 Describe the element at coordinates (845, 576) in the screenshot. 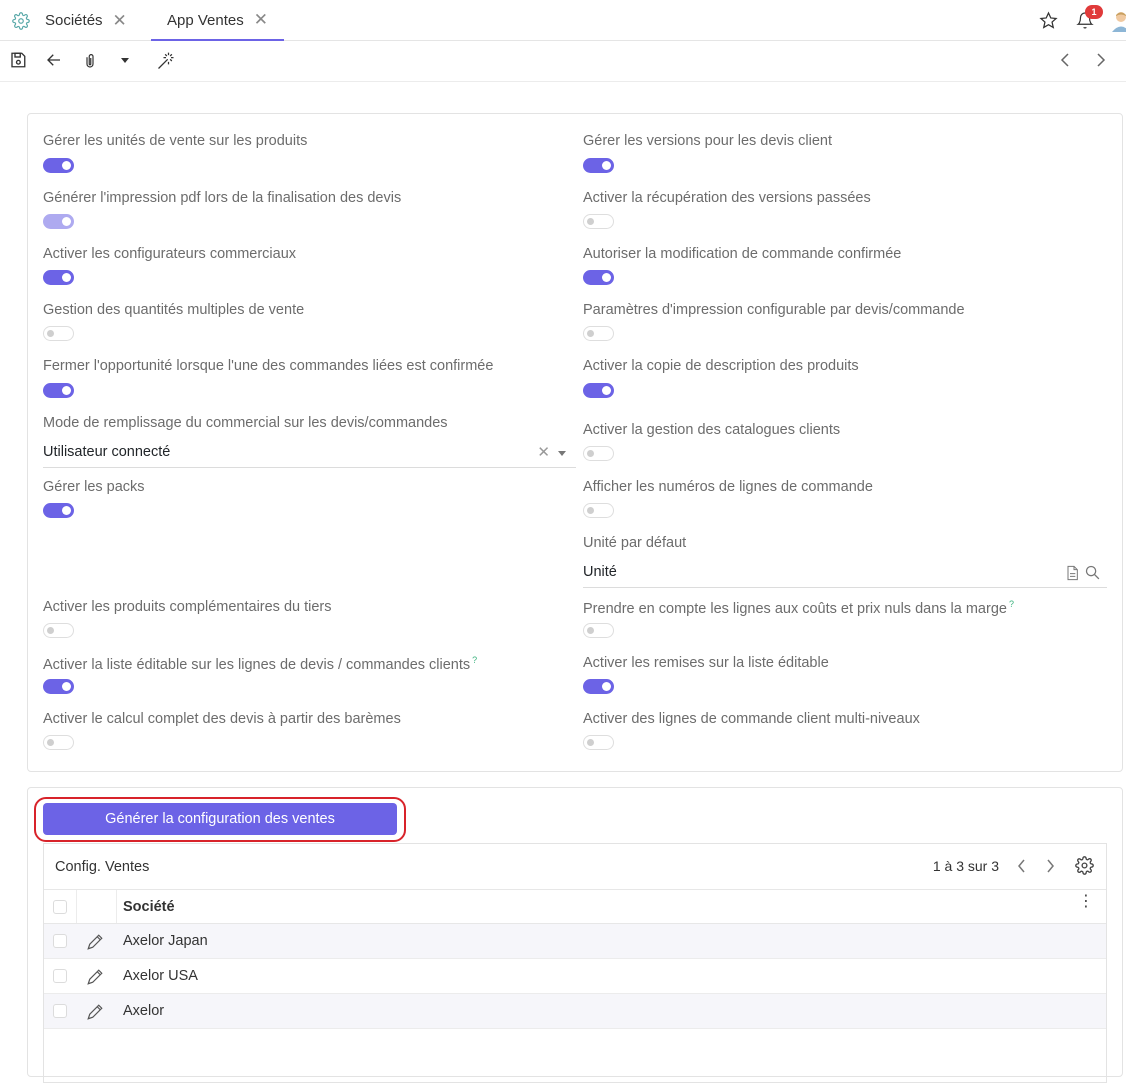

I see `default-unit-input: Unité` at that location.